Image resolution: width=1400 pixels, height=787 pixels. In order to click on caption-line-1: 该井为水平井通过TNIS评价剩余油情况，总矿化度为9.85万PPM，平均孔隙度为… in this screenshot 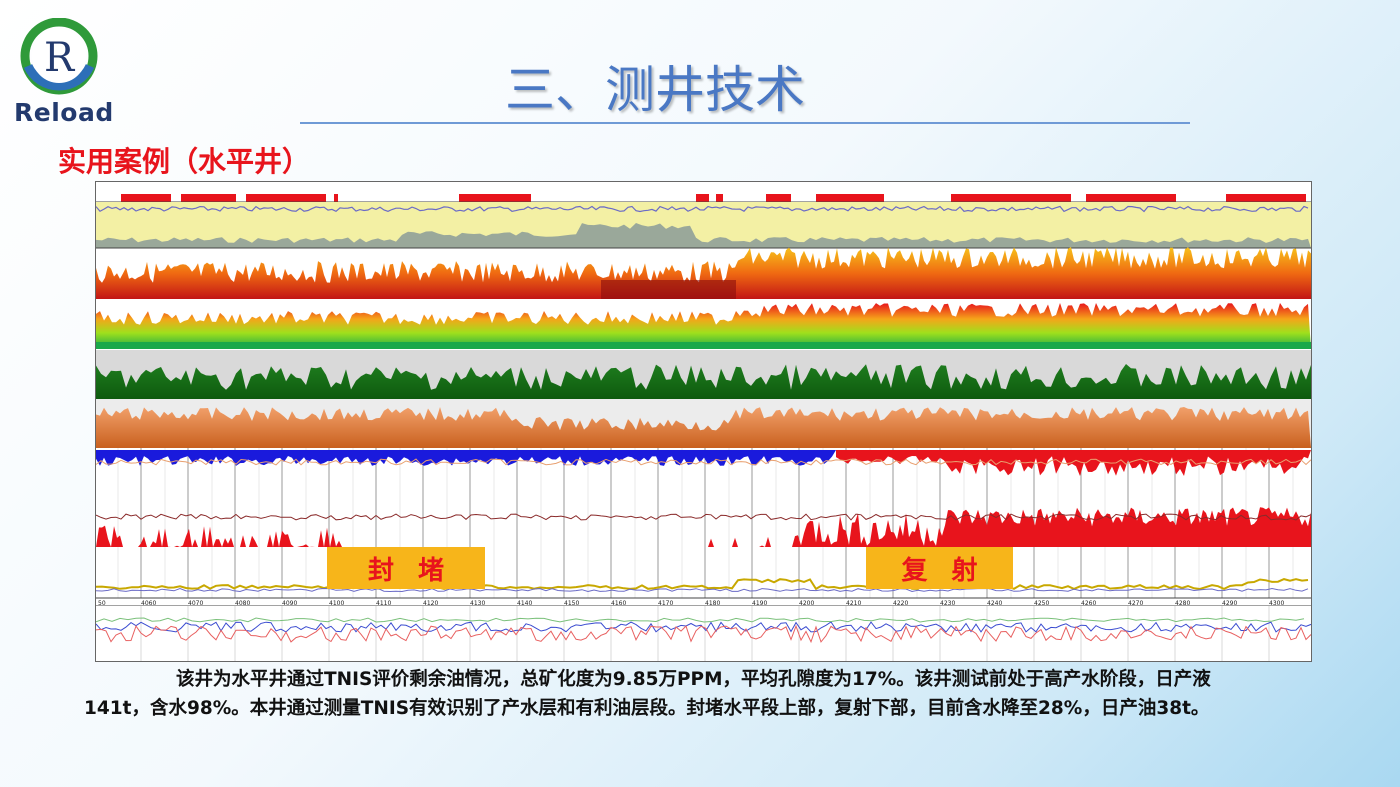, I will do `click(693, 679)`.